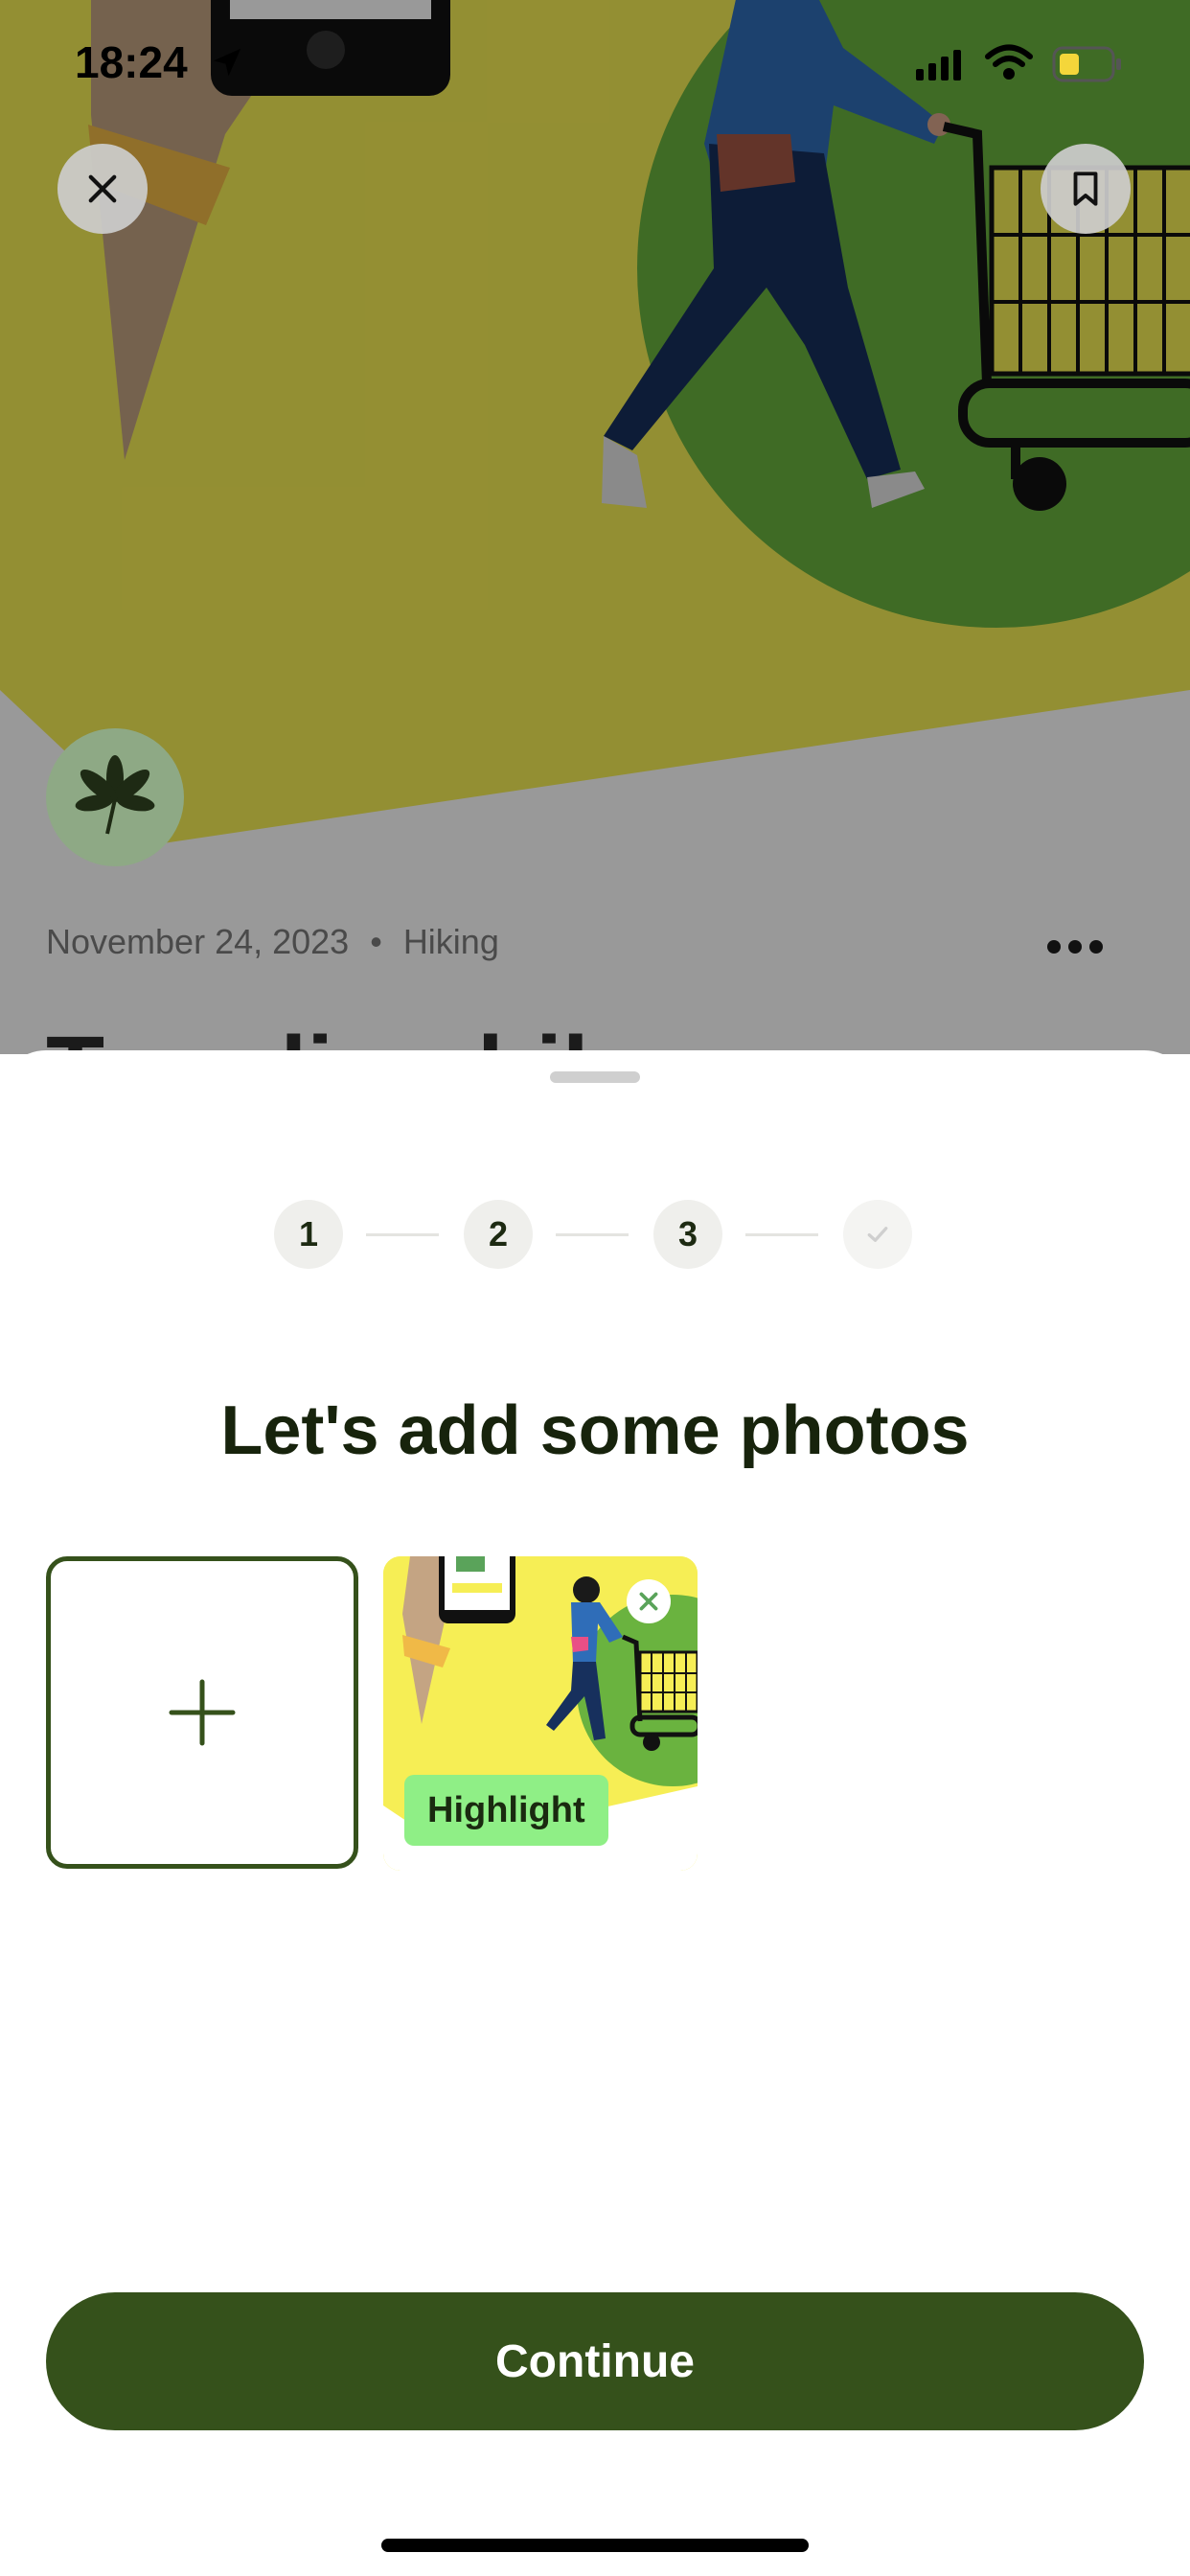 This screenshot has width=1190, height=2576. Describe the element at coordinates (309, 1234) in the screenshot. I see `step-1: 1` at that location.